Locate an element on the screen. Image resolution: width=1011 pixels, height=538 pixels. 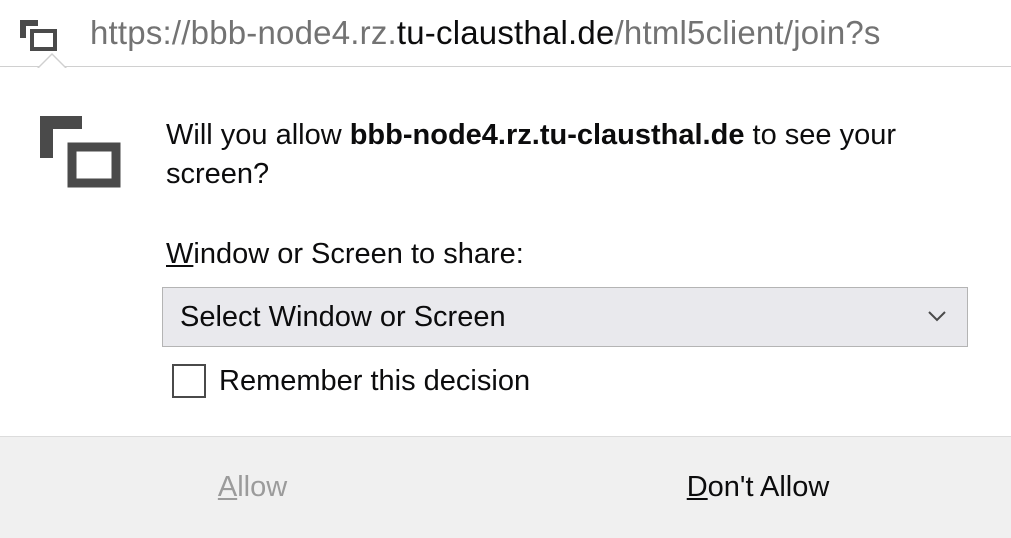
share-select-label: Window or Screen to share: is located at coordinates (345, 254).